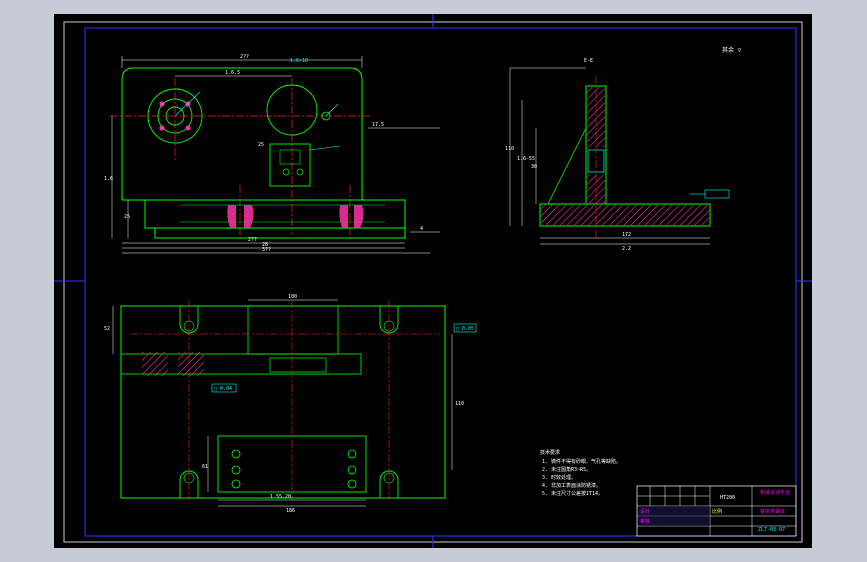 This screenshot has width=867, height=562. What do you see at coordinates (775, 492) in the screenshot?
I see `school: 机械设计专业` at bounding box center [775, 492].